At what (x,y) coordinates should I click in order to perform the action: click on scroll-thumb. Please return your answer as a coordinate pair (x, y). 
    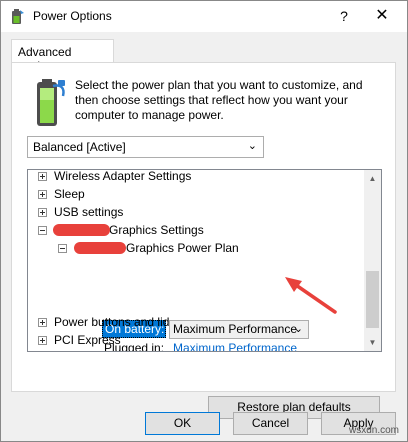
    Looking at the image, I should click on (372, 299).